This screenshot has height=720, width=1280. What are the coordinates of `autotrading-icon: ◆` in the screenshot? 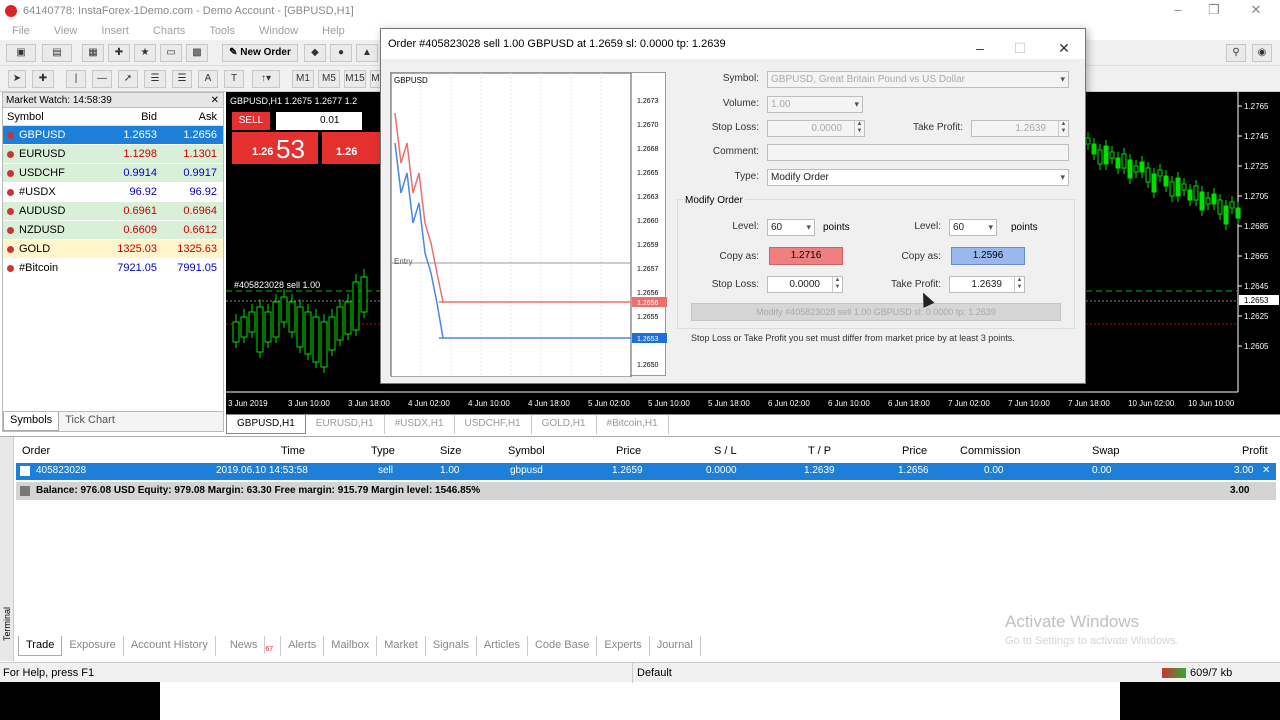 It's located at (315, 53).